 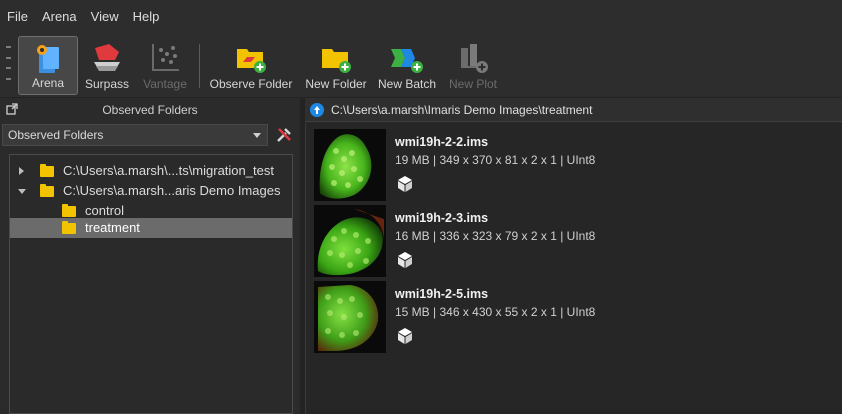 What do you see at coordinates (336, 84) in the screenshot?
I see `new-folder-label: New Folder` at bounding box center [336, 84].